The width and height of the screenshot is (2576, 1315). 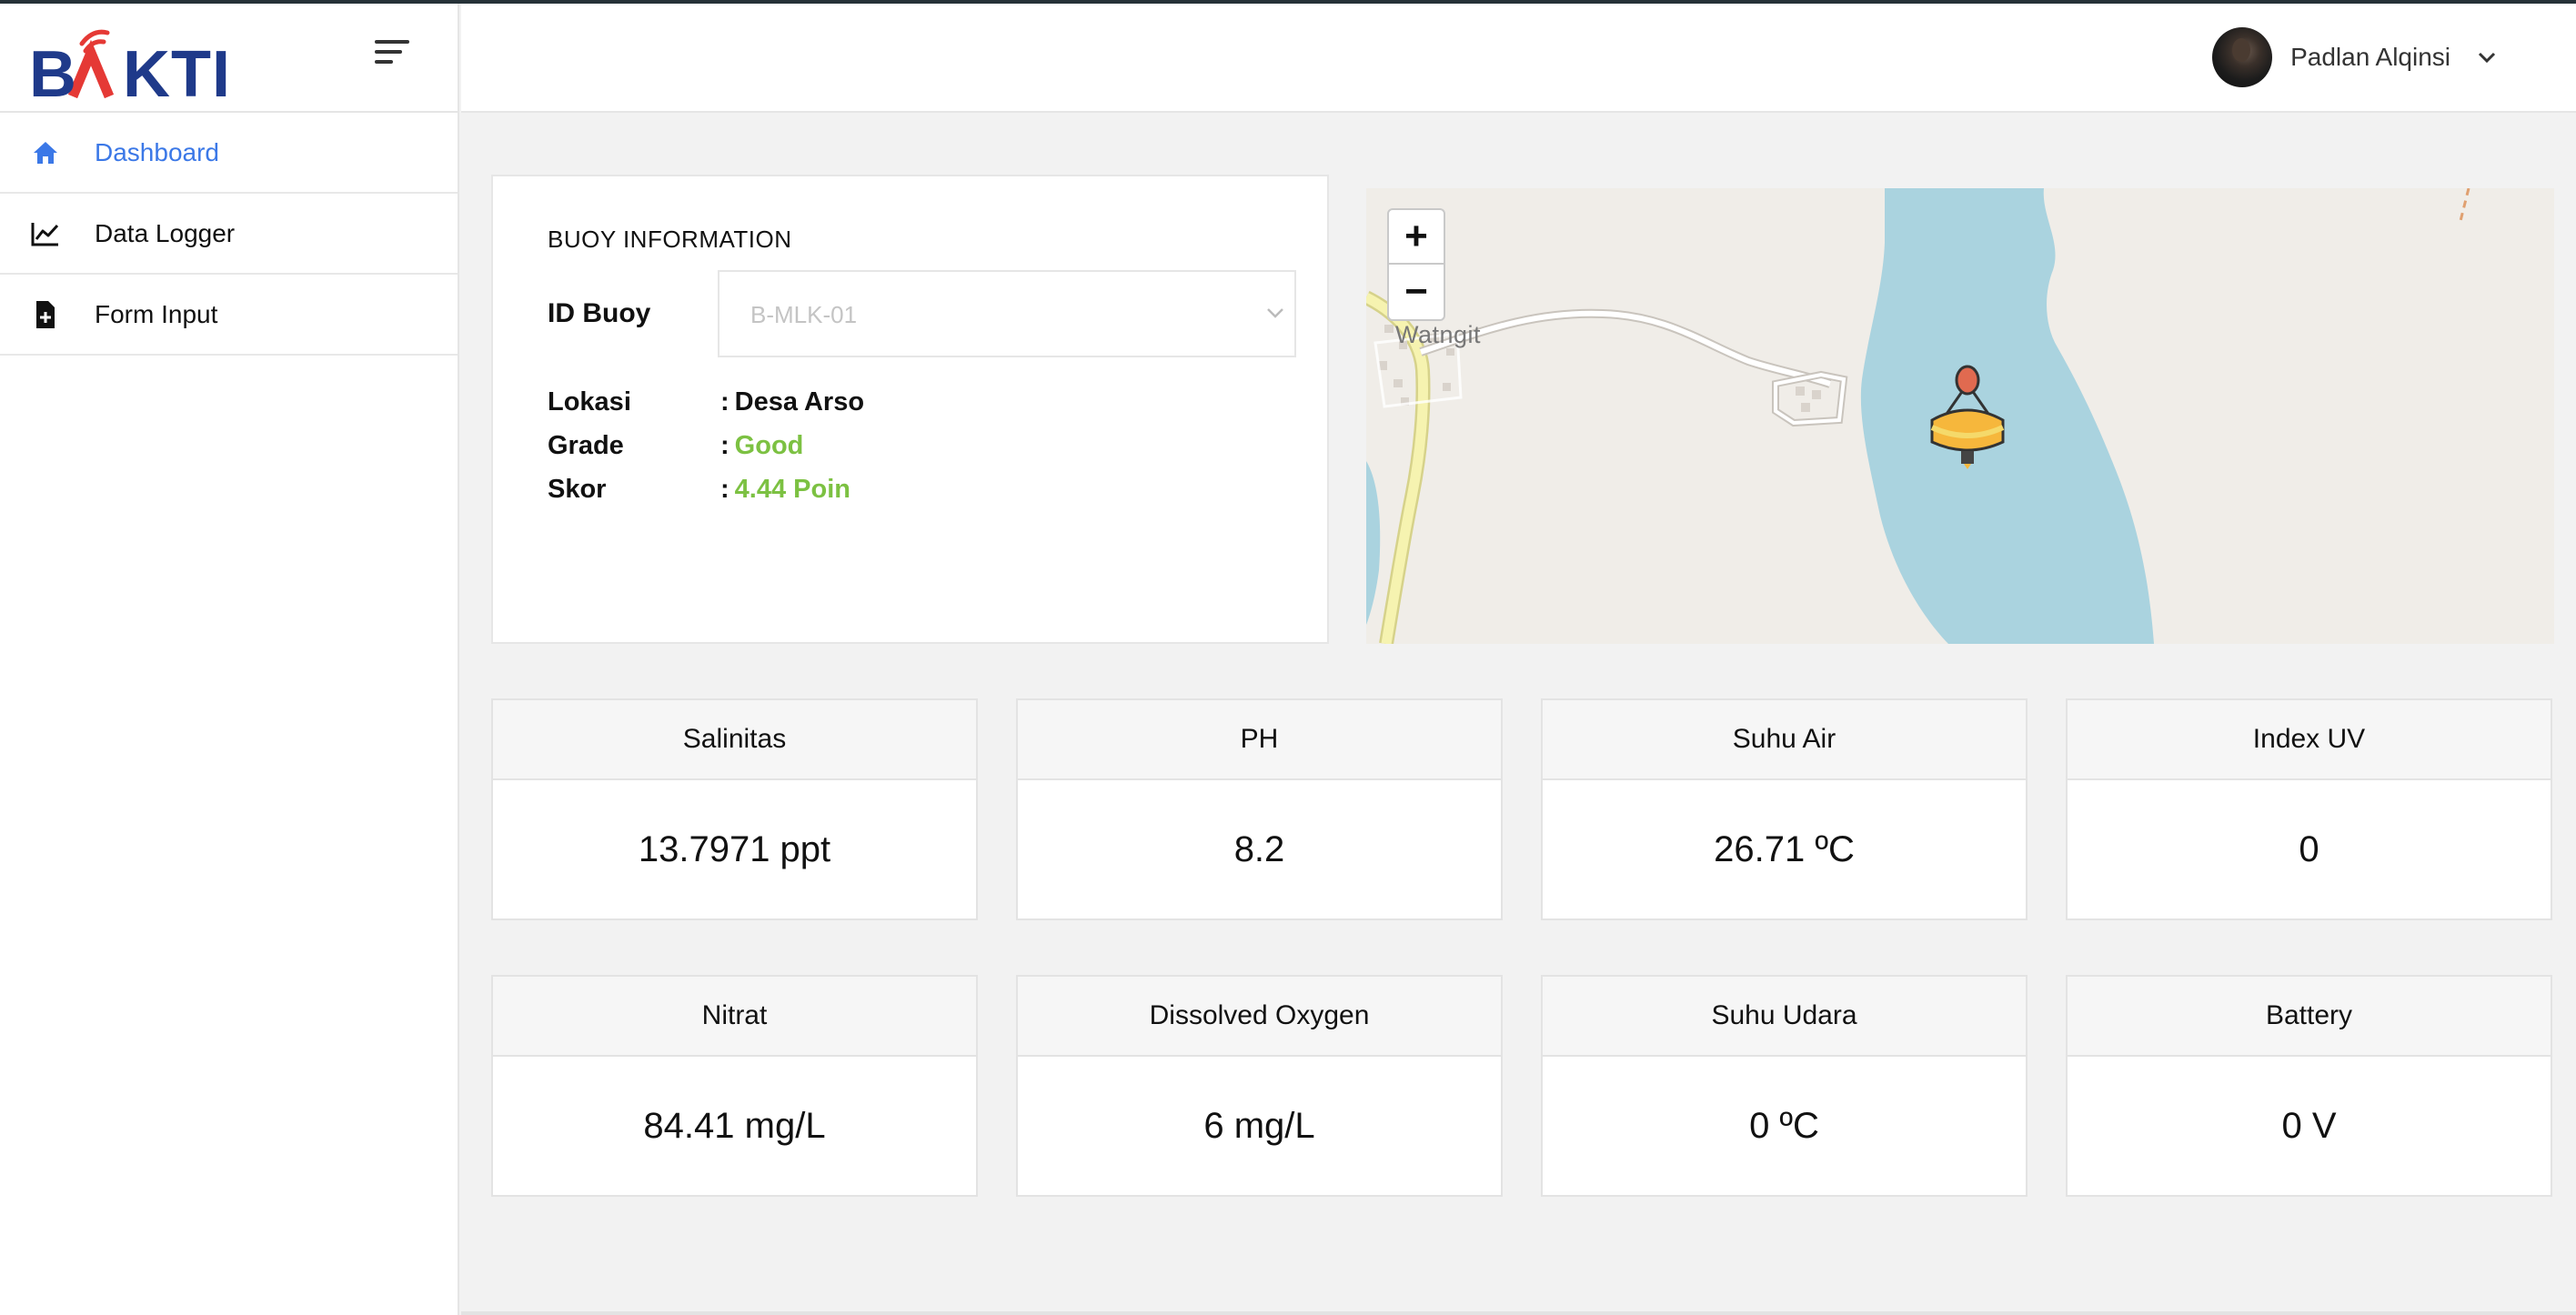 I want to click on top-accent-line, so click(x=1288, y=2).